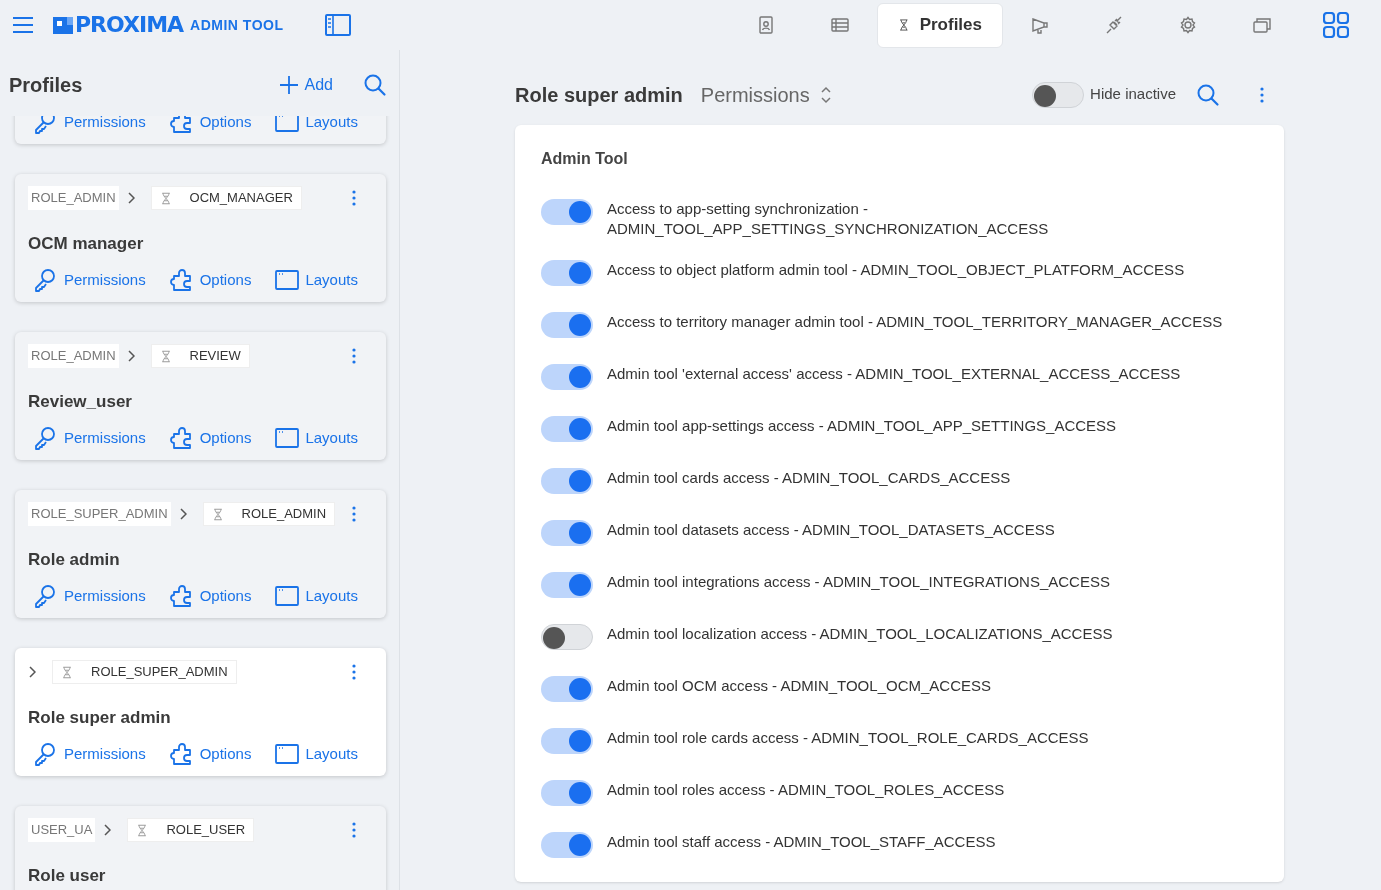  Describe the element at coordinates (144, 672) in the screenshot. I see `role-code-tag: ROLE_SUPER_ADMIN` at that location.